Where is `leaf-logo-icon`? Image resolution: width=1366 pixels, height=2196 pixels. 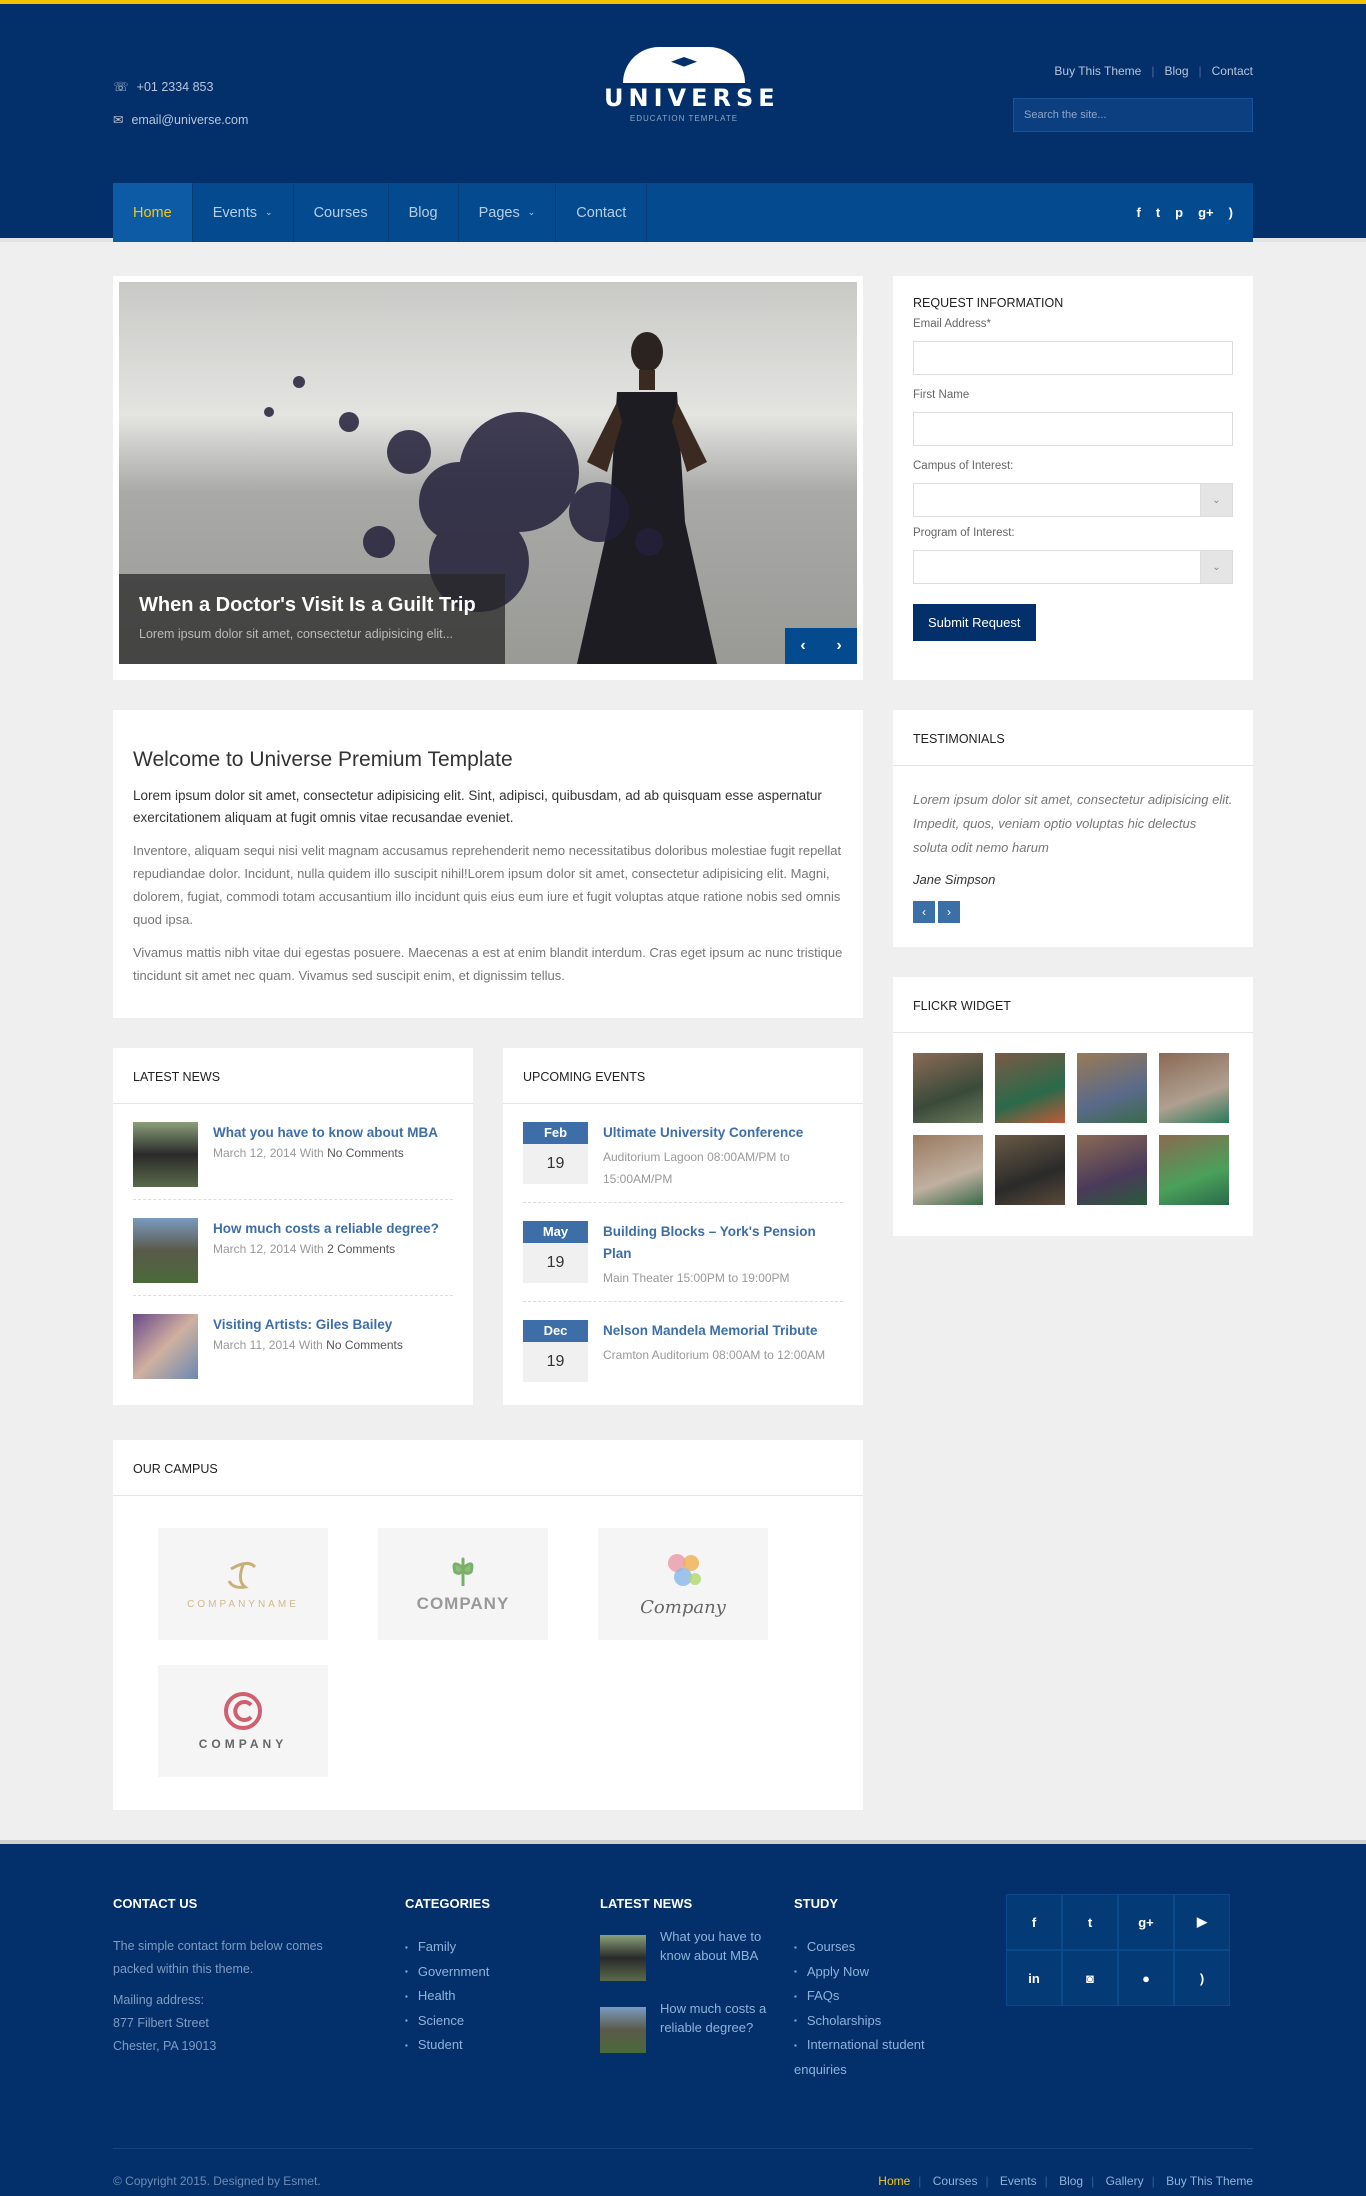 leaf-logo-icon is located at coordinates (463, 1571).